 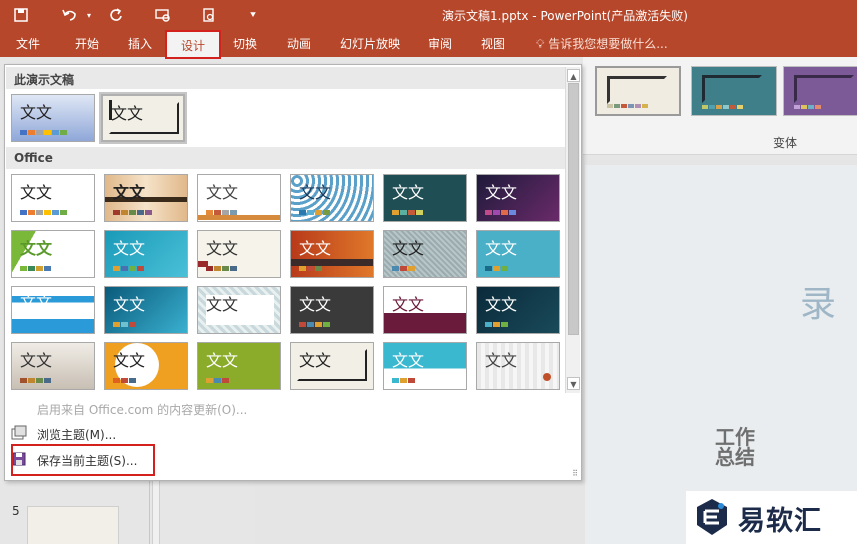 I want to click on tab-animations: 动画, so click(x=299, y=43).